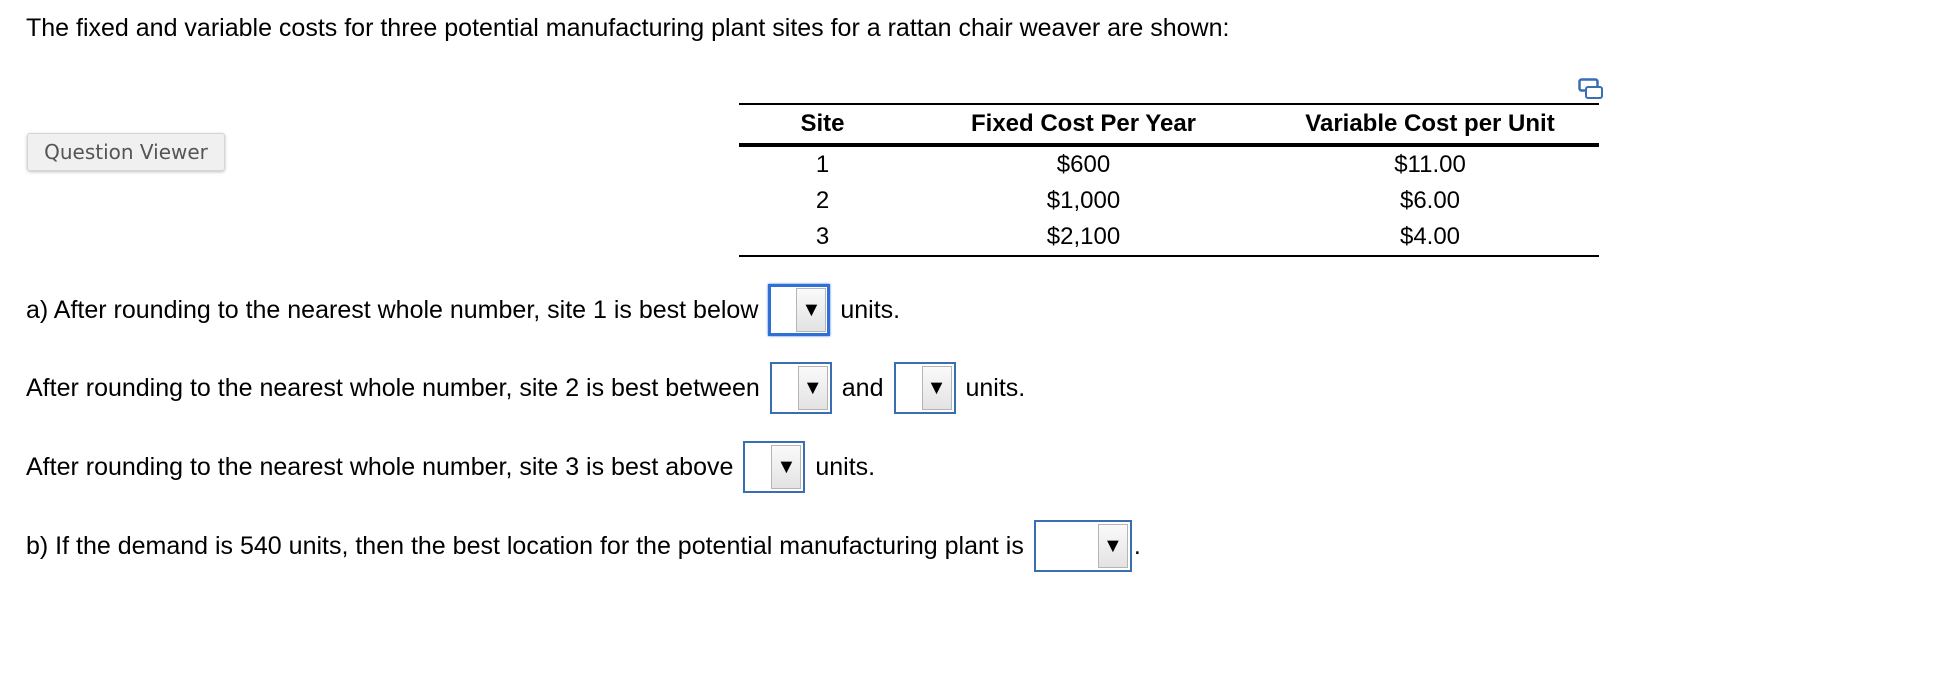 The image size is (1952, 690). Describe the element at coordinates (1137, 545) in the screenshot. I see `question-b-suffix: .` at that location.